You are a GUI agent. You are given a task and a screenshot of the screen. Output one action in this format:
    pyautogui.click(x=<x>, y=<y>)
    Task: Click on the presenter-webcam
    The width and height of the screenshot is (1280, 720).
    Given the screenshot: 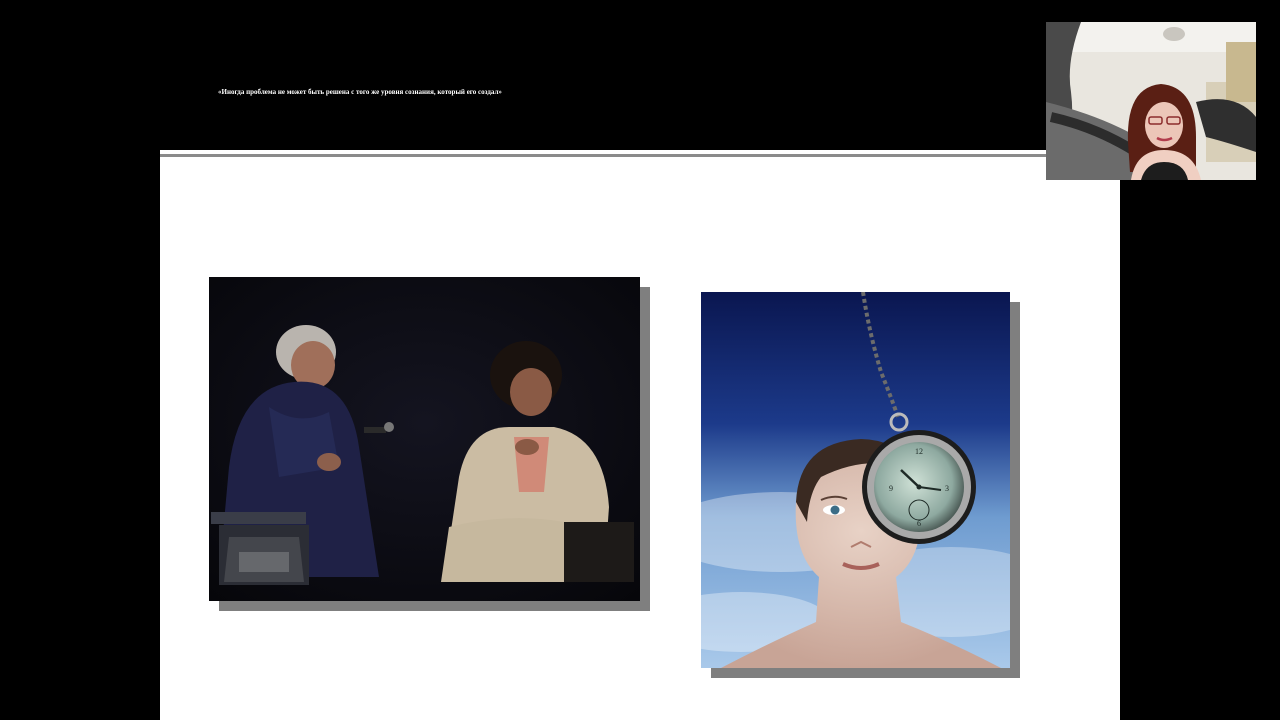 What is the action you would take?
    pyautogui.click(x=1151, y=101)
    